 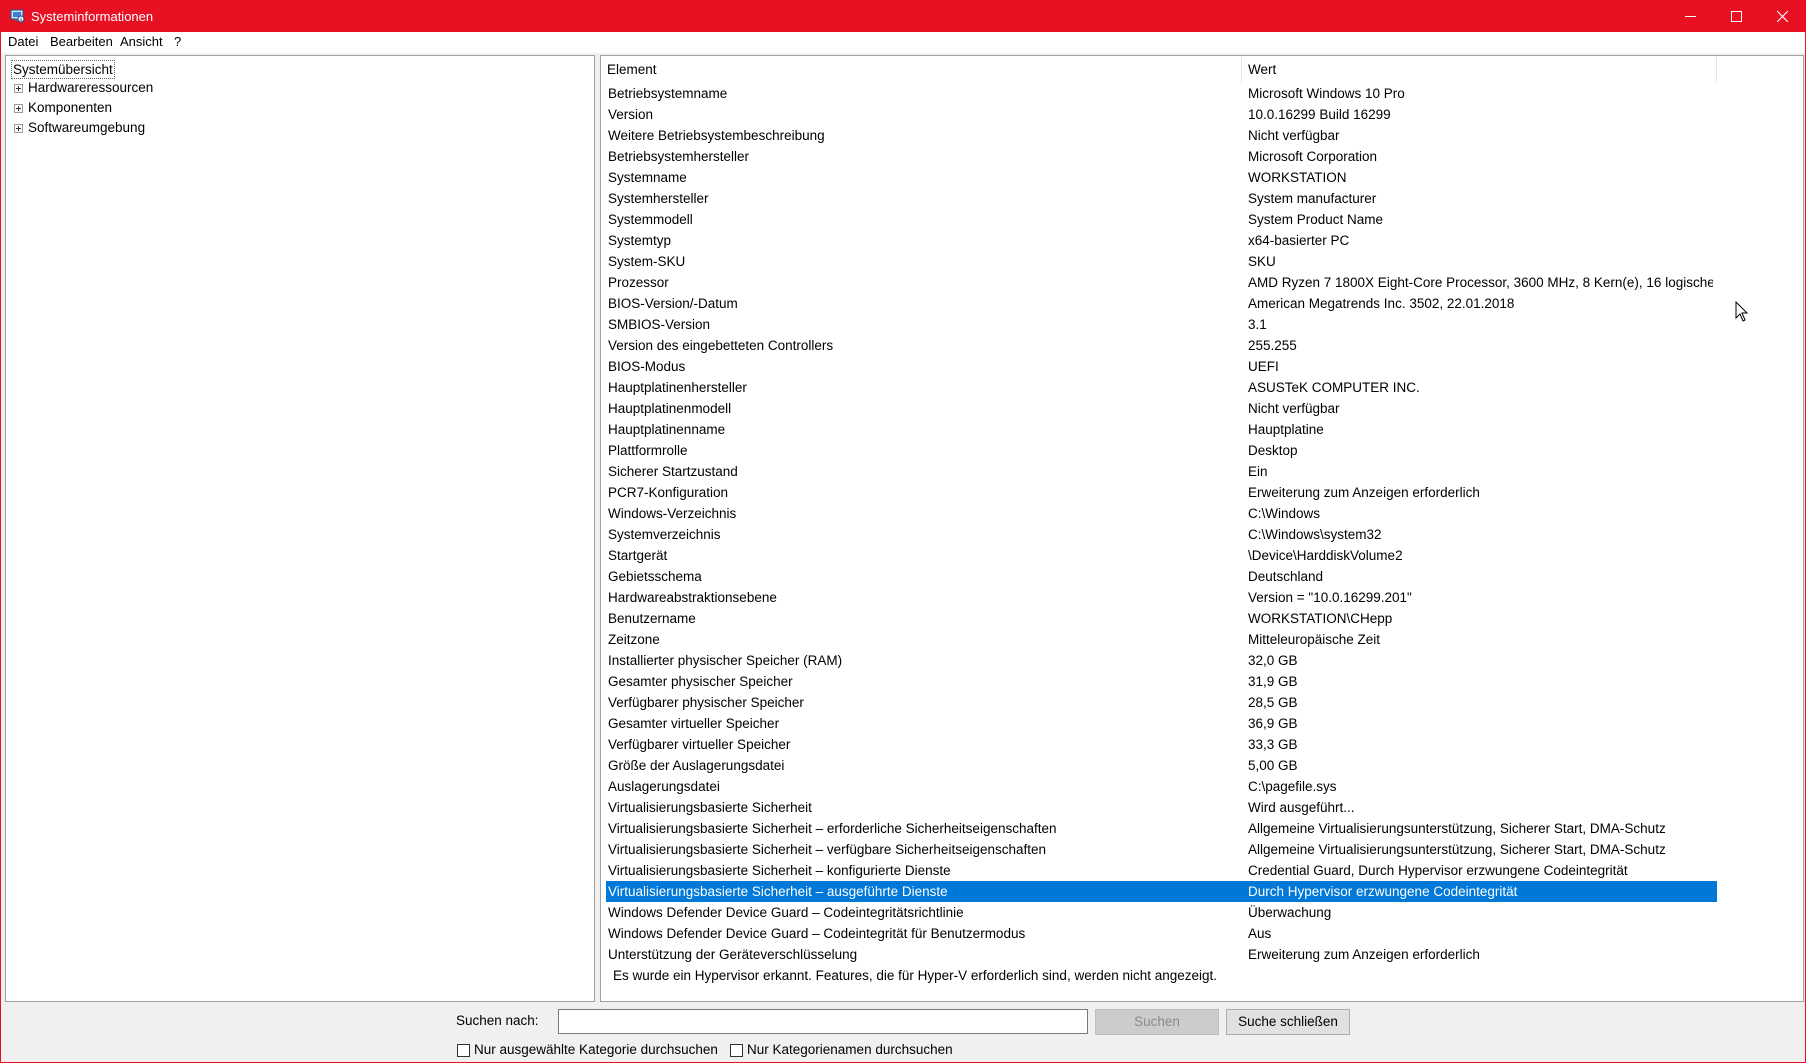 I want to click on minimize-button, so click(x=1690, y=16).